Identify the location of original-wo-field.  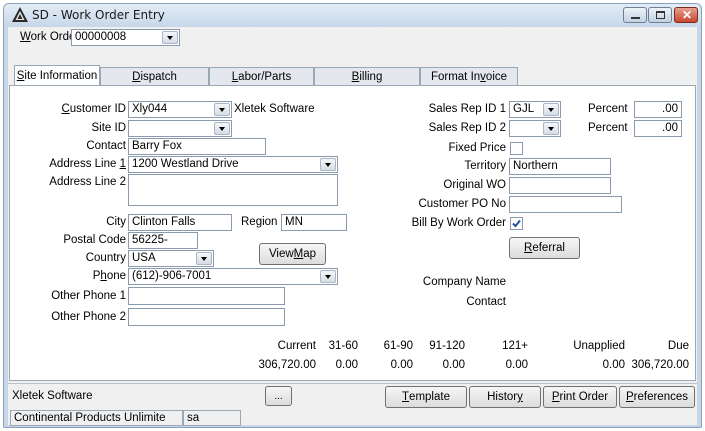
(560, 185).